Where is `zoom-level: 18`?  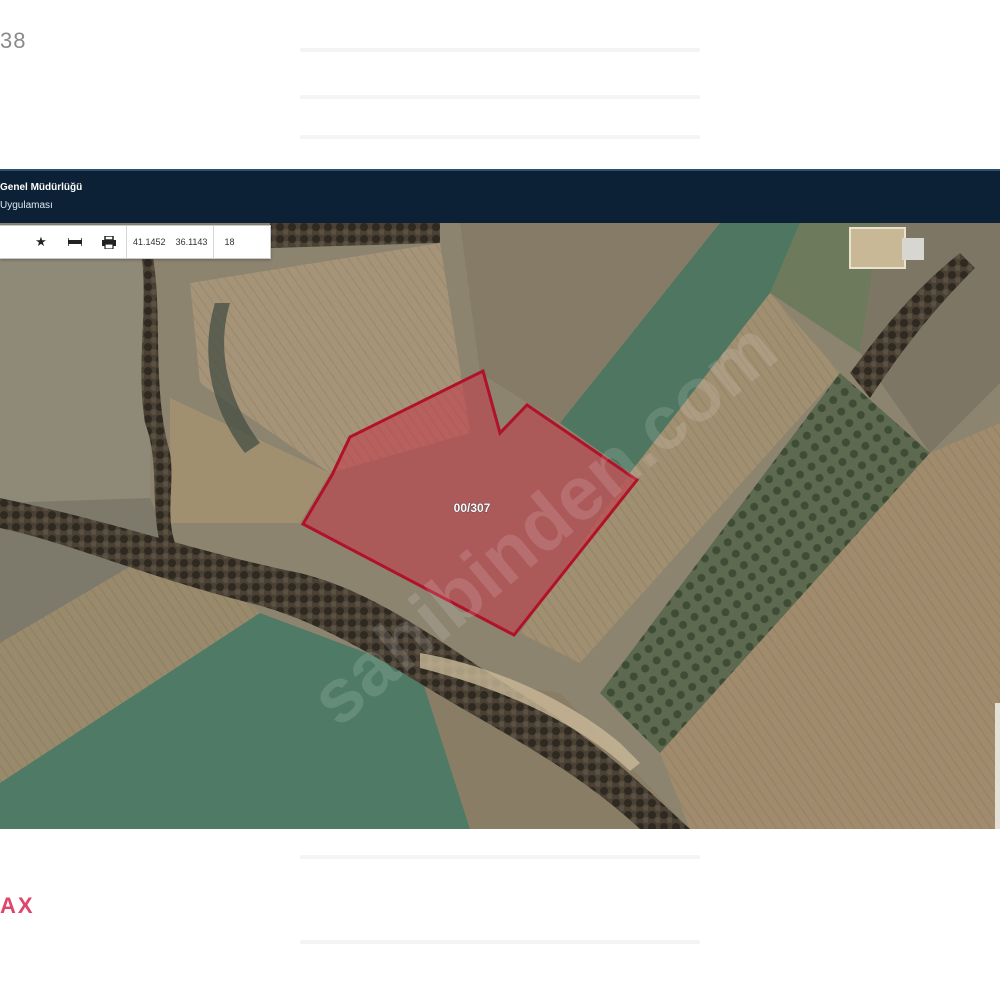 zoom-level: 18 is located at coordinates (229, 242).